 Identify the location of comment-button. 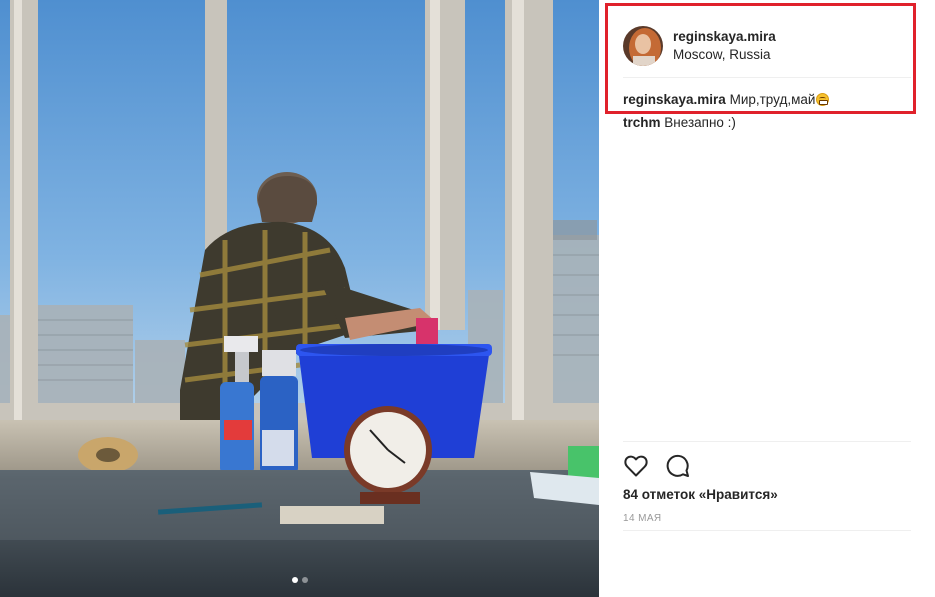
(678, 466).